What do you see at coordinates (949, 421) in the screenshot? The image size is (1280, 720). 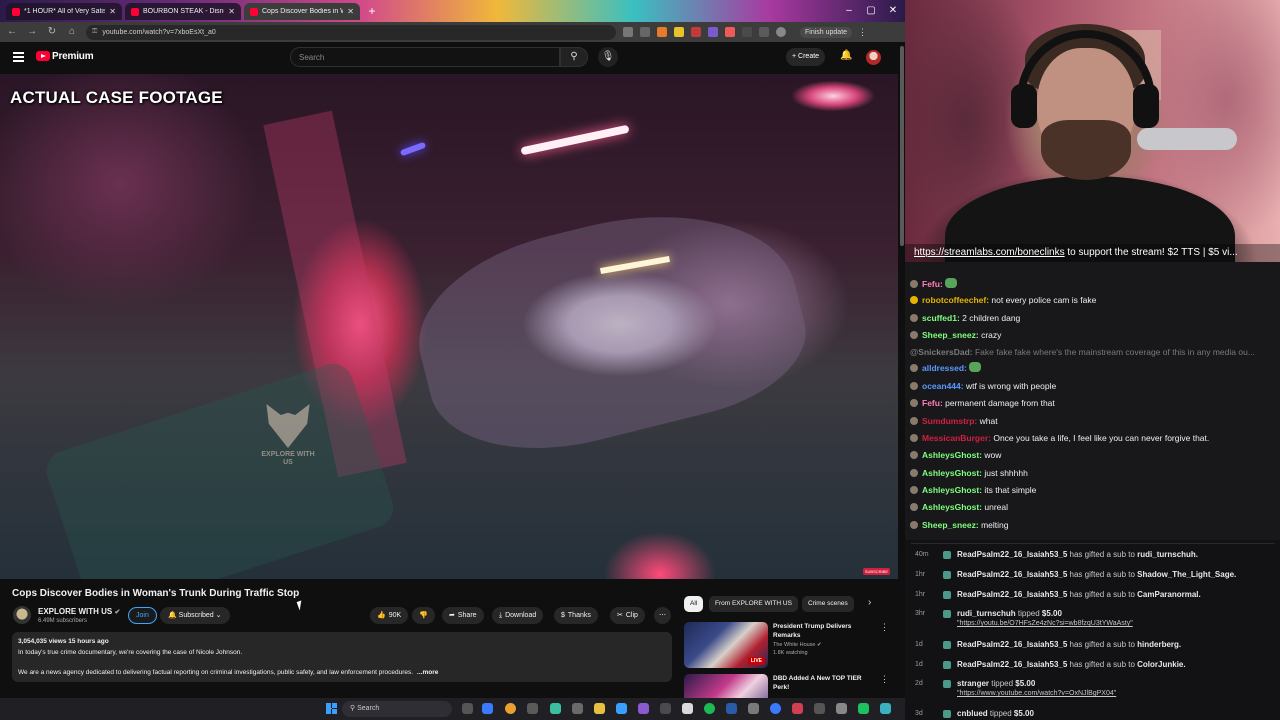 I see `chat-username: Sumdumstrp:` at bounding box center [949, 421].